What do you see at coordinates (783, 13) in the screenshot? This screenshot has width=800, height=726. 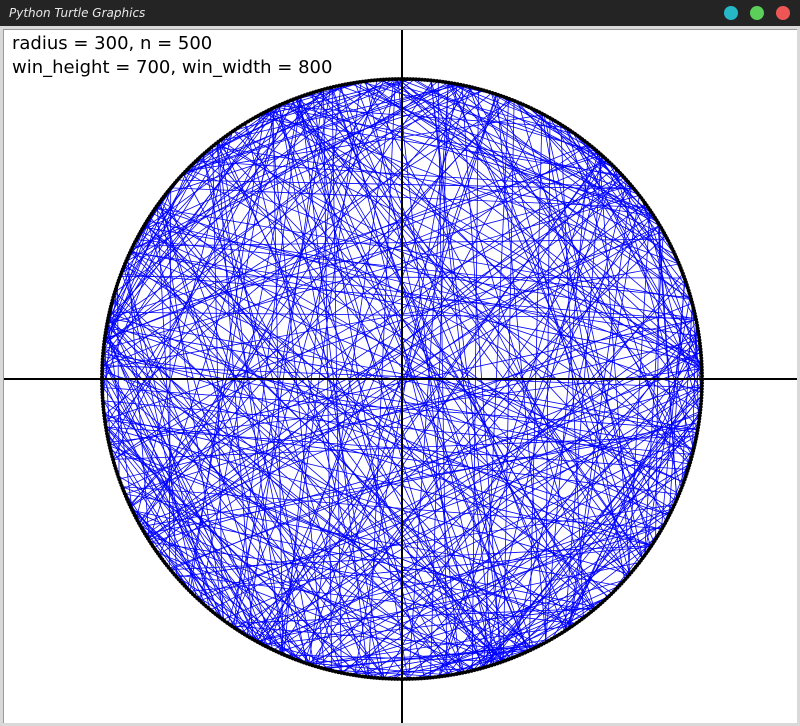 I see `close-button` at bounding box center [783, 13].